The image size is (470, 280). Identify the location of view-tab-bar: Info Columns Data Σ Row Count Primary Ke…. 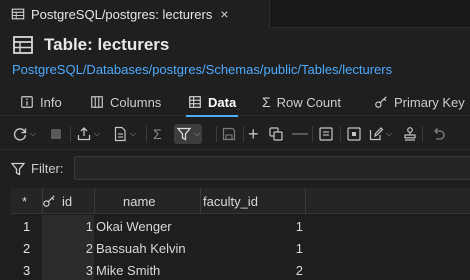
(235, 102).